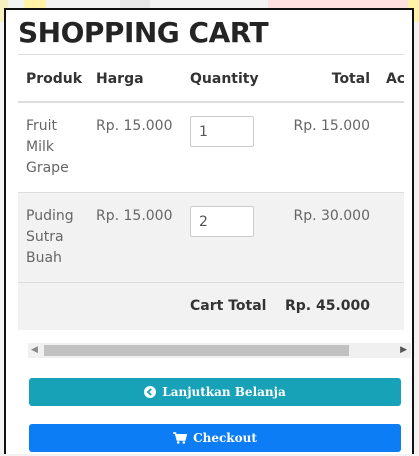 The width and height of the screenshot is (419, 456). Describe the element at coordinates (327, 306) in the screenshot. I see `cart-total-value: Rp. 45.000` at that location.